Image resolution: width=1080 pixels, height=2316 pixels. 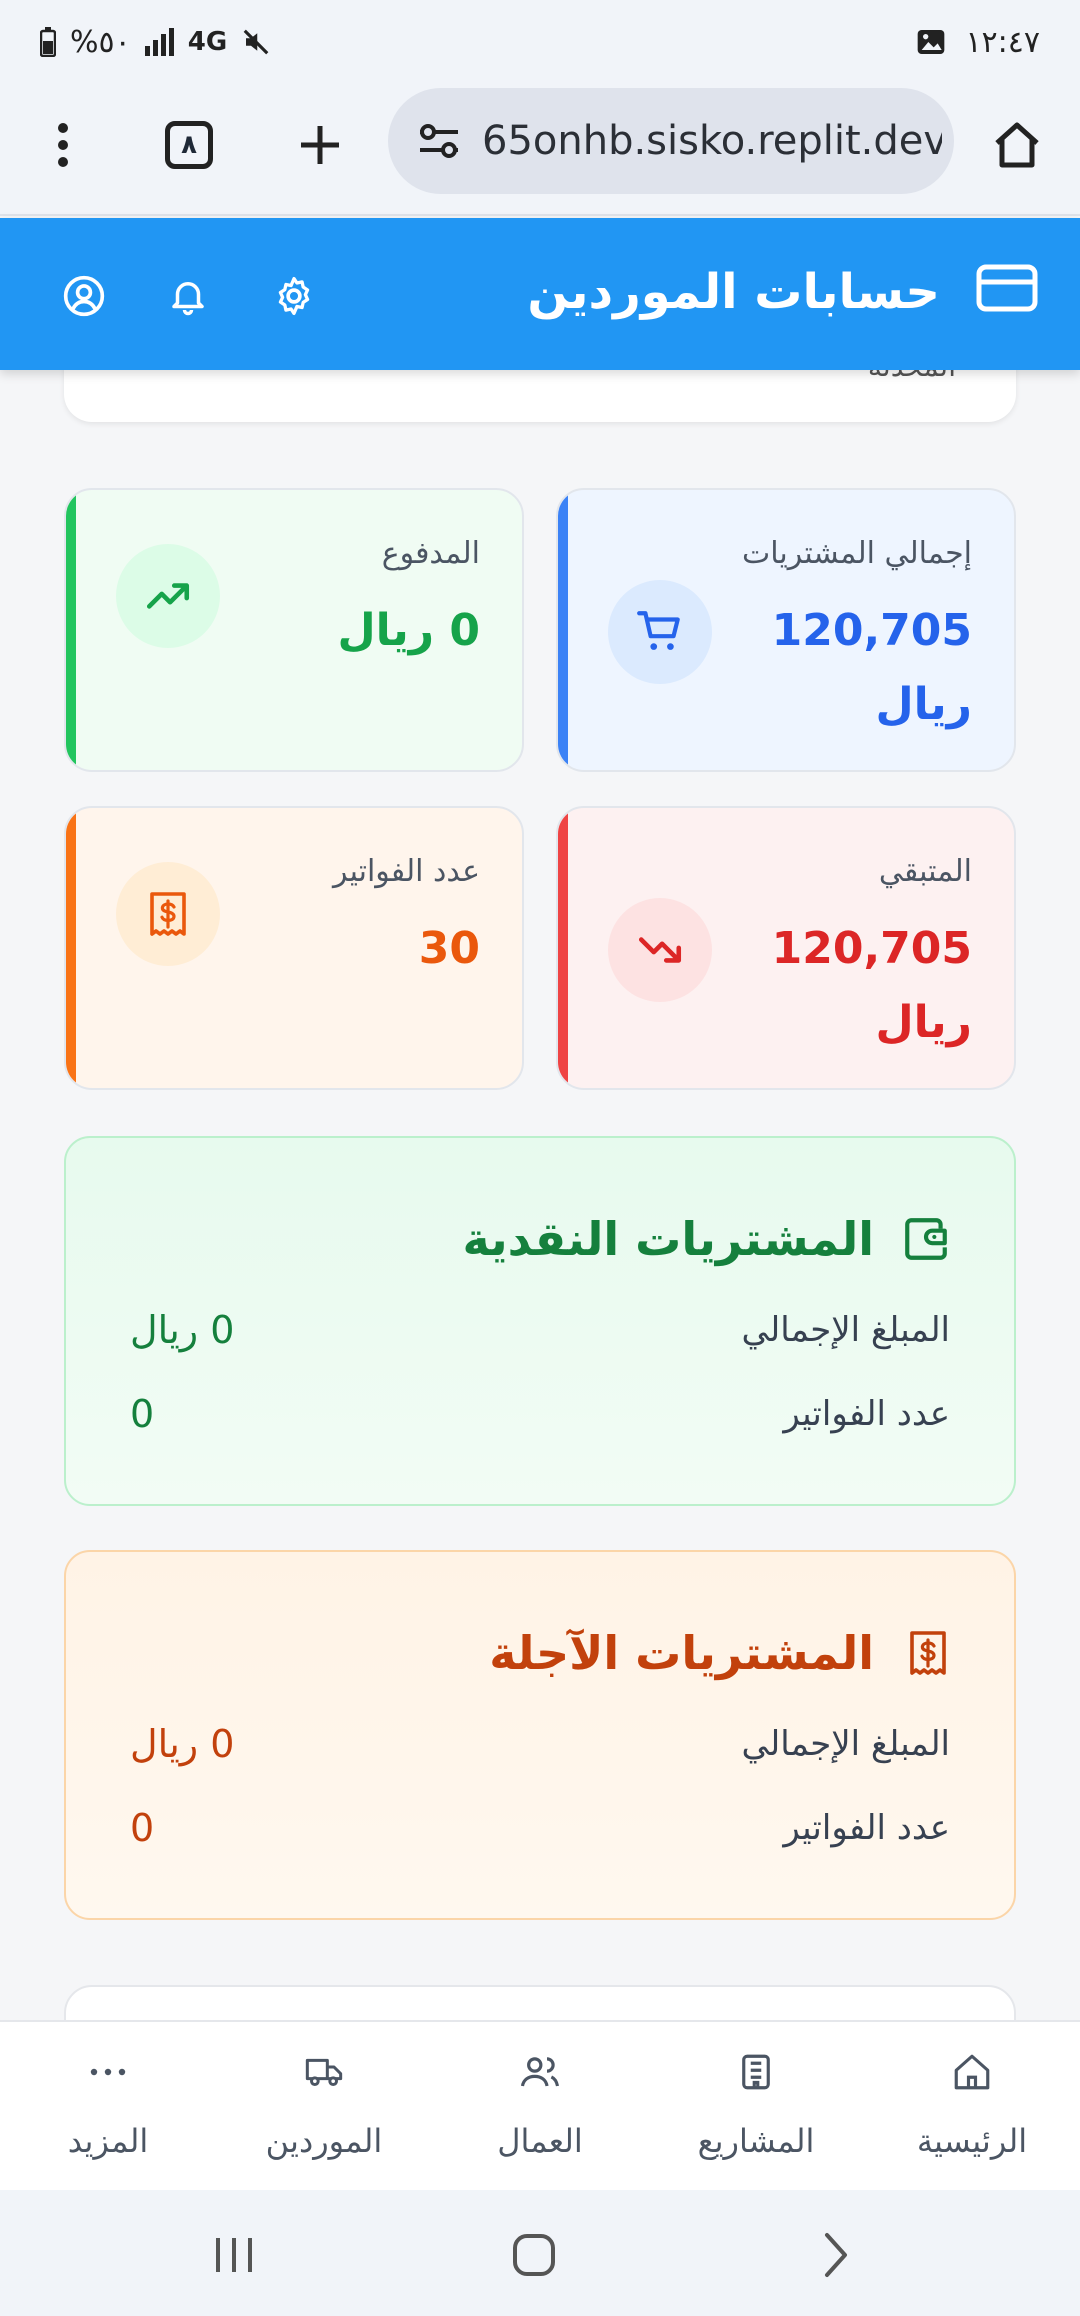 I want to click on total-purchases-card: إجمالي المشتريات 120,705 ريال, so click(x=786, y=630).